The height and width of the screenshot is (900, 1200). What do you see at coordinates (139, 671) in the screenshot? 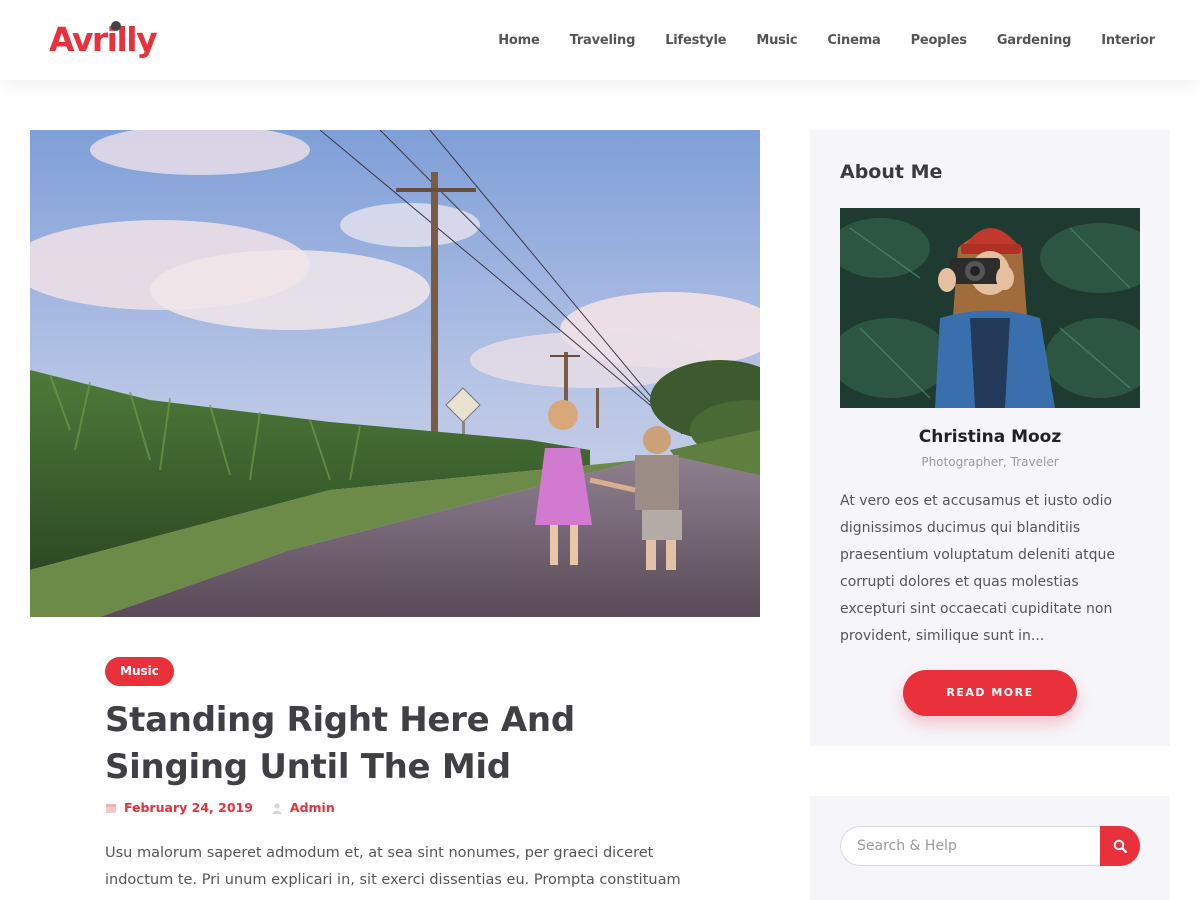
I see `category-badge: Music` at bounding box center [139, 671].